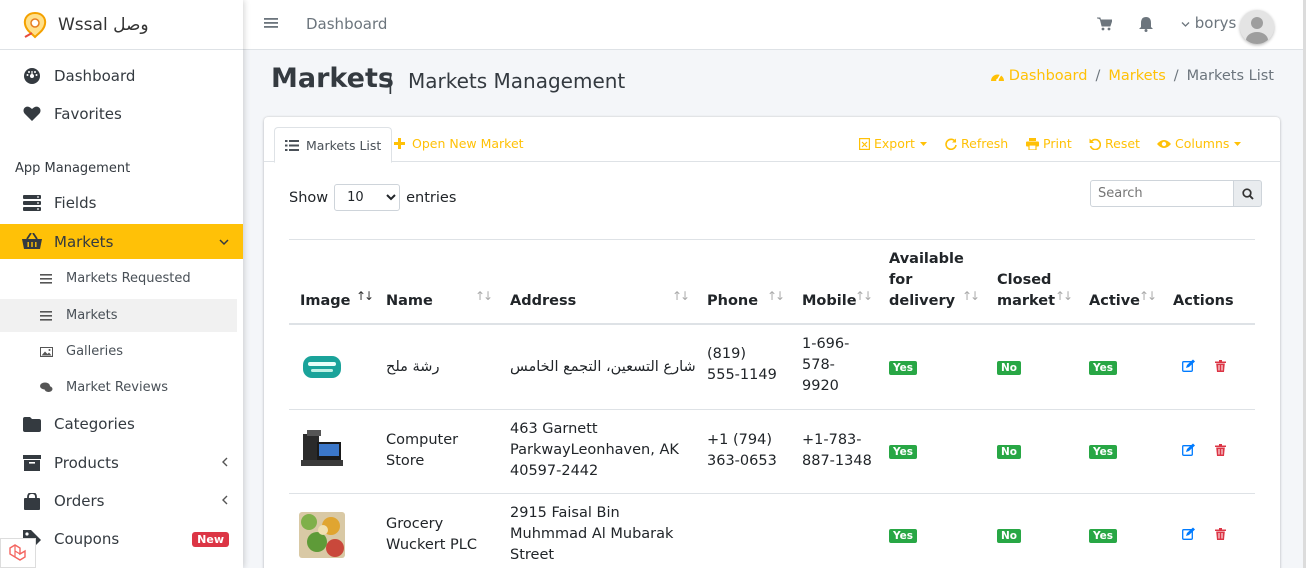 This screenshot has height=568, width=1306. I want to click on tab-open-new-market: Open New Market, so click(459, 143).